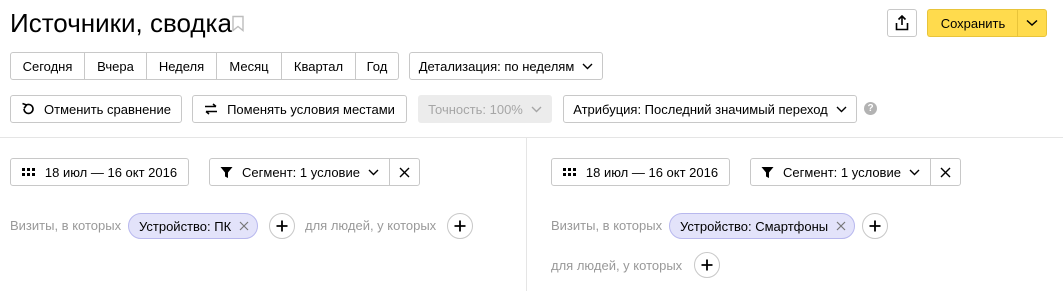 The height and width of the screenshot is (291, 1063). What do you see at coordinates (700, 109) in the screenshot?
I see `attribution-label: Атрибуция: Последний значимый переход` at bounding box center [700, 109].